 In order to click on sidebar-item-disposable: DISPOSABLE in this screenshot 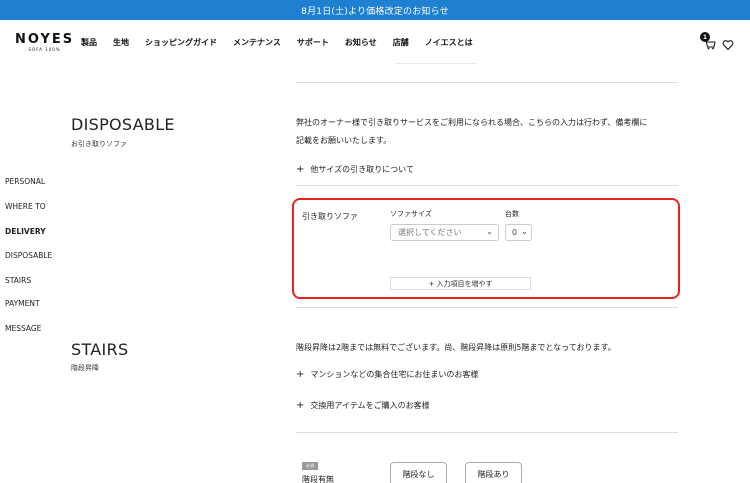, I will do `click(28, 255)`.